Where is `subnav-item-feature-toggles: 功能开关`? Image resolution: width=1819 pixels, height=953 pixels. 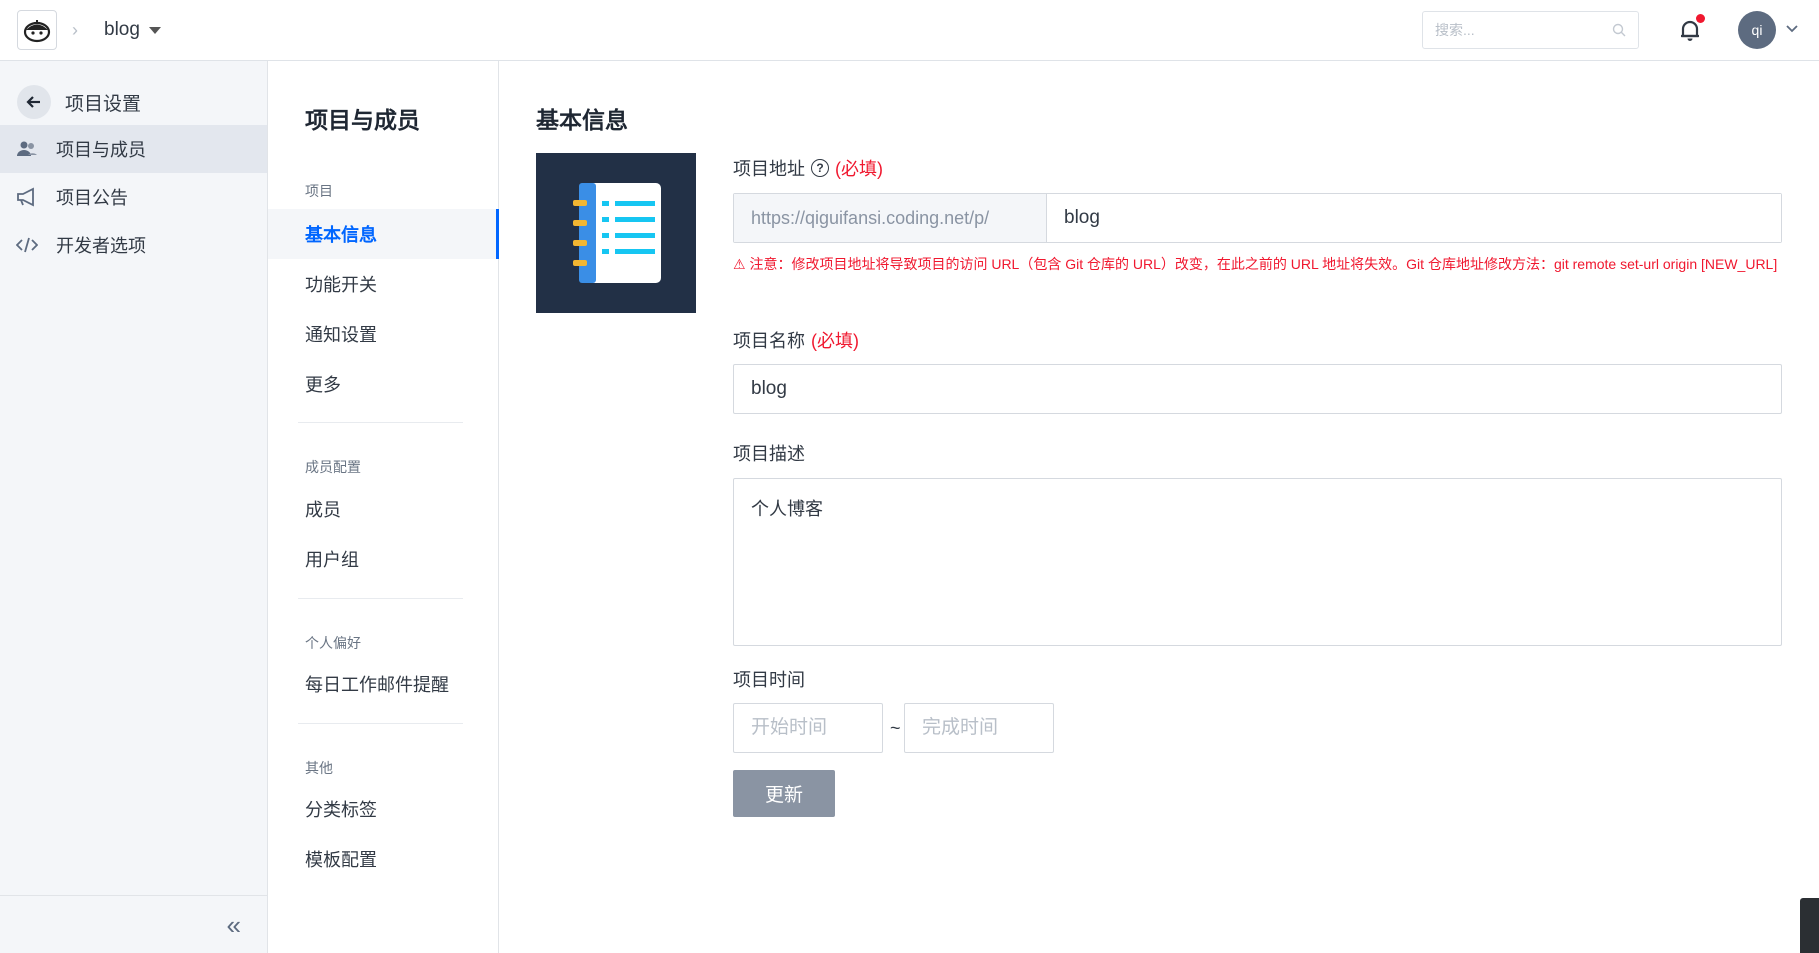 subnav-item-feature-toggles: 功能开关 is located at coordinates (383, 284).